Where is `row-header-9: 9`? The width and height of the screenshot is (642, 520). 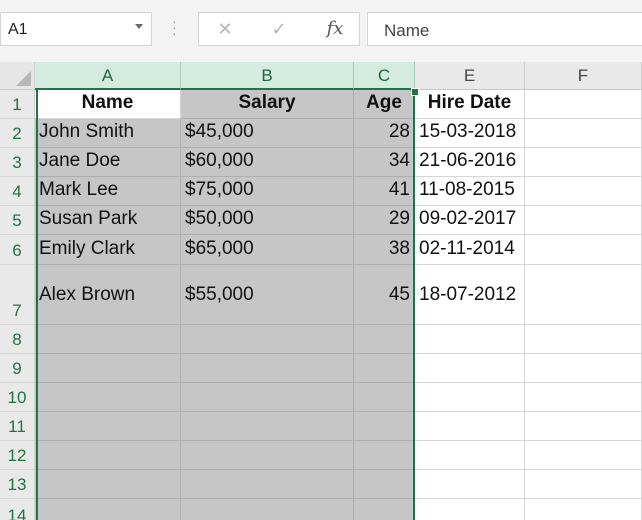
row-header-9: 9 is located at coordinates (17, 368).